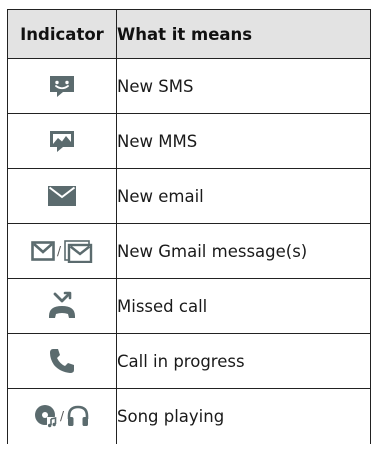  What do you see at coordinates (43, 251) in the screenshot?
I see `gmail-icon` at bounding box center [43, 251].